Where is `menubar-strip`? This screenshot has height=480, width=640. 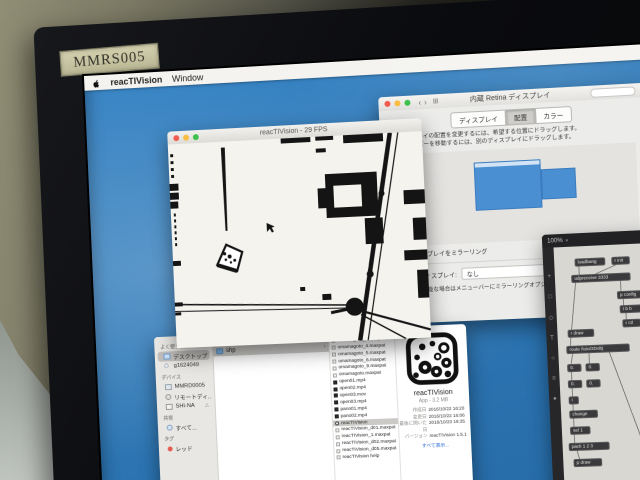
menubar-strip is located at coordinates (507, 164).